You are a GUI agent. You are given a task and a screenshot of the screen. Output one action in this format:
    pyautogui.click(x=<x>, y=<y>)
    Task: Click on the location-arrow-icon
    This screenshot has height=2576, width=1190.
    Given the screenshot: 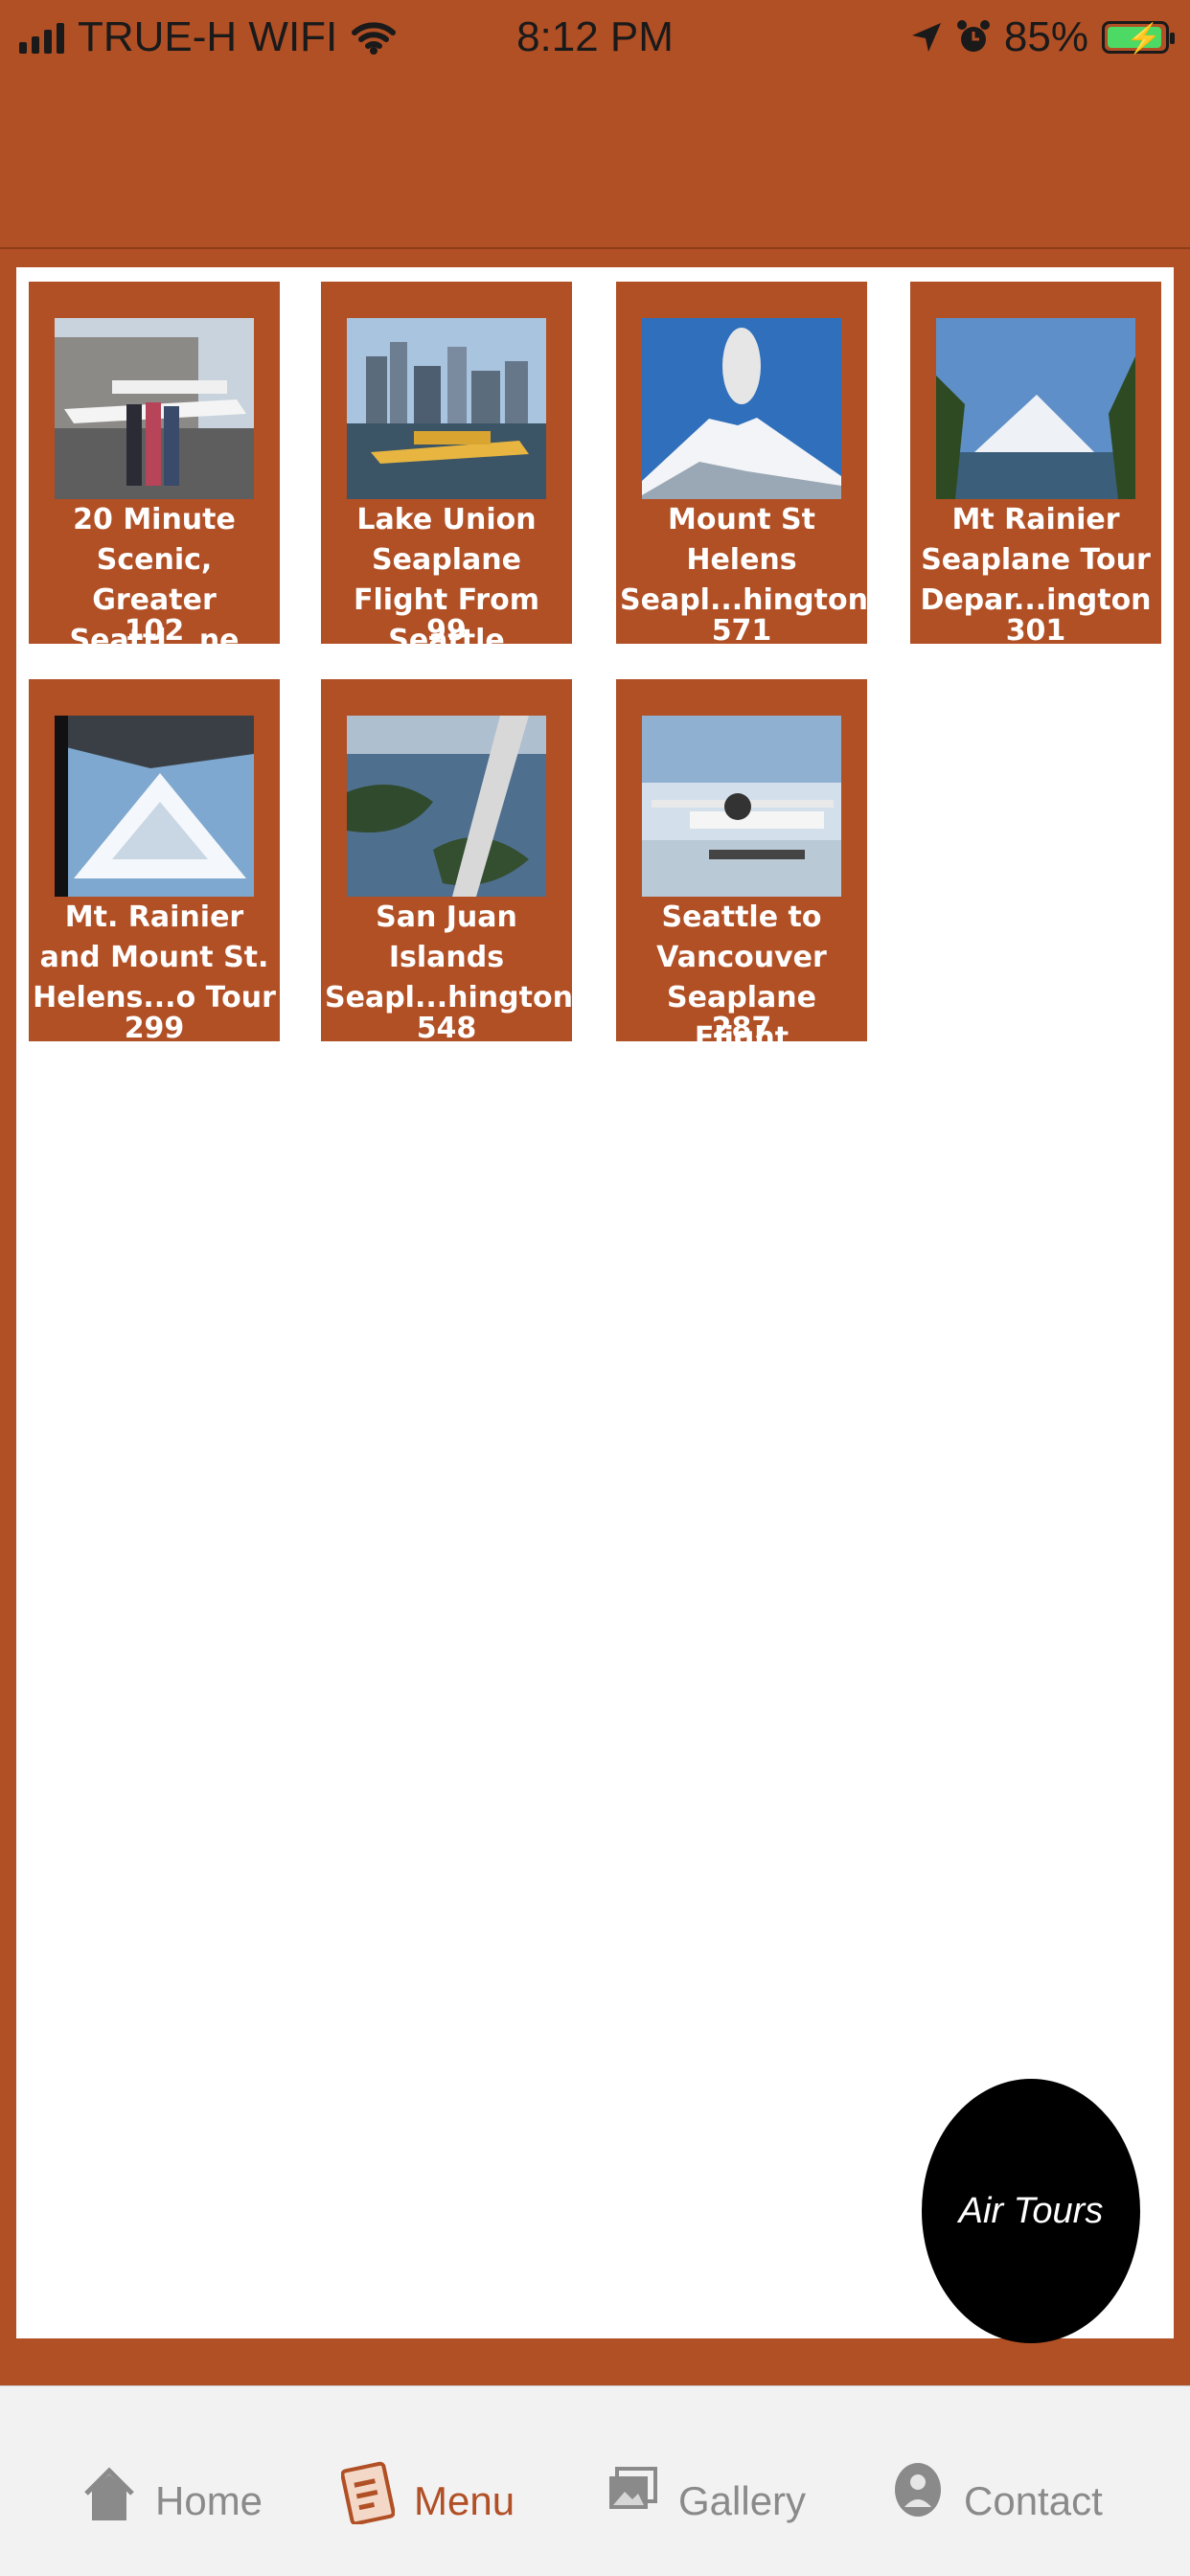 What is the action you would take?
    pyautogui.click(x=926, y=37)
    